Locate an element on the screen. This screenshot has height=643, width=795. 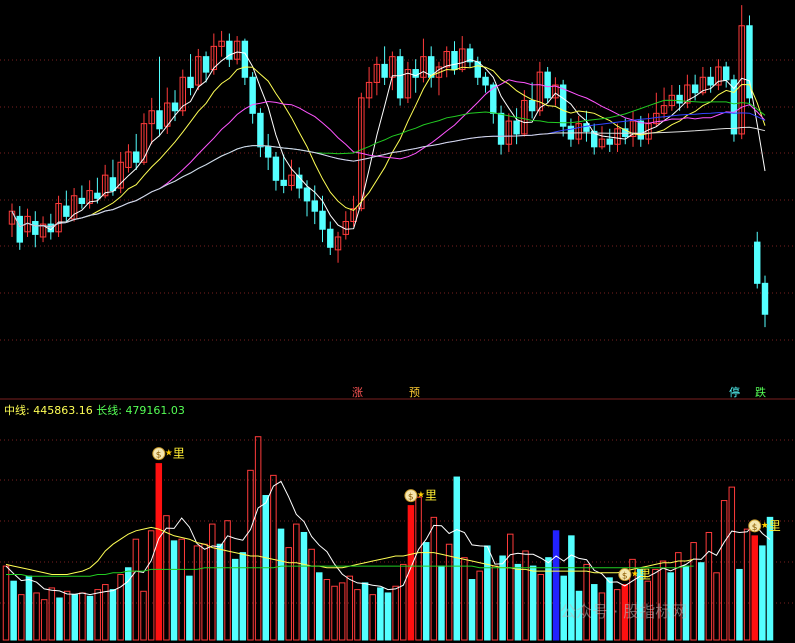
tag-zhang: 涨 is located at coordinates (357, 392).